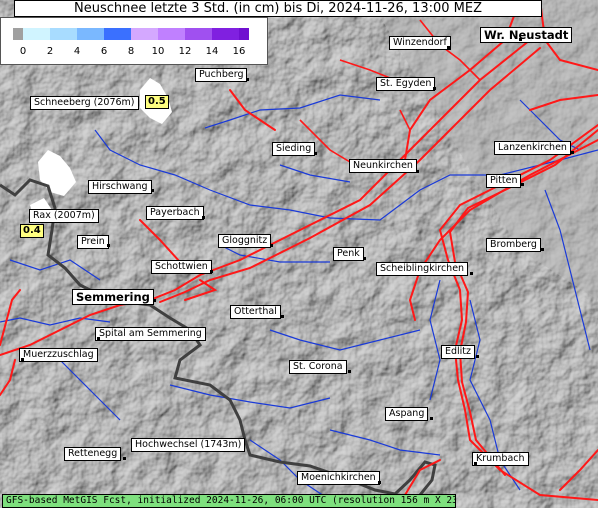  What do you see at coordinates (77, 51) in the screenshot?
I see `legend-tick-label: 4` at bounding box center [77, 51].